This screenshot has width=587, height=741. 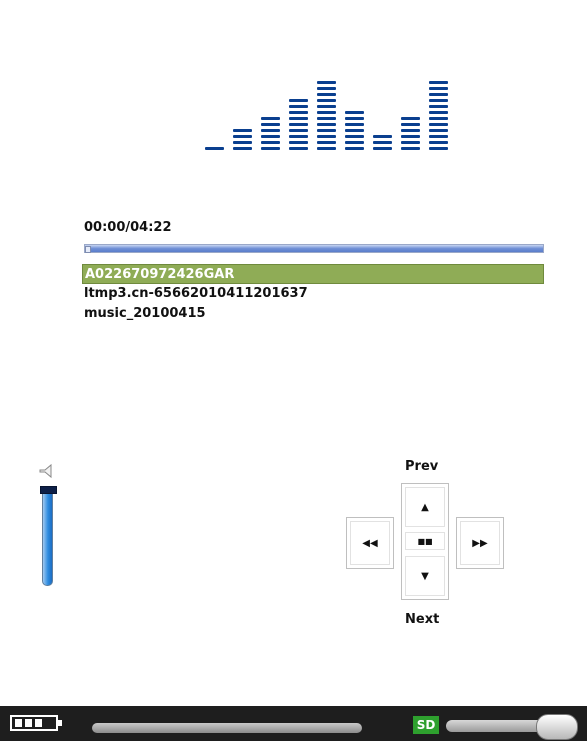 I want to click on sd-card-icon: SD, so click(x=426, y=725).